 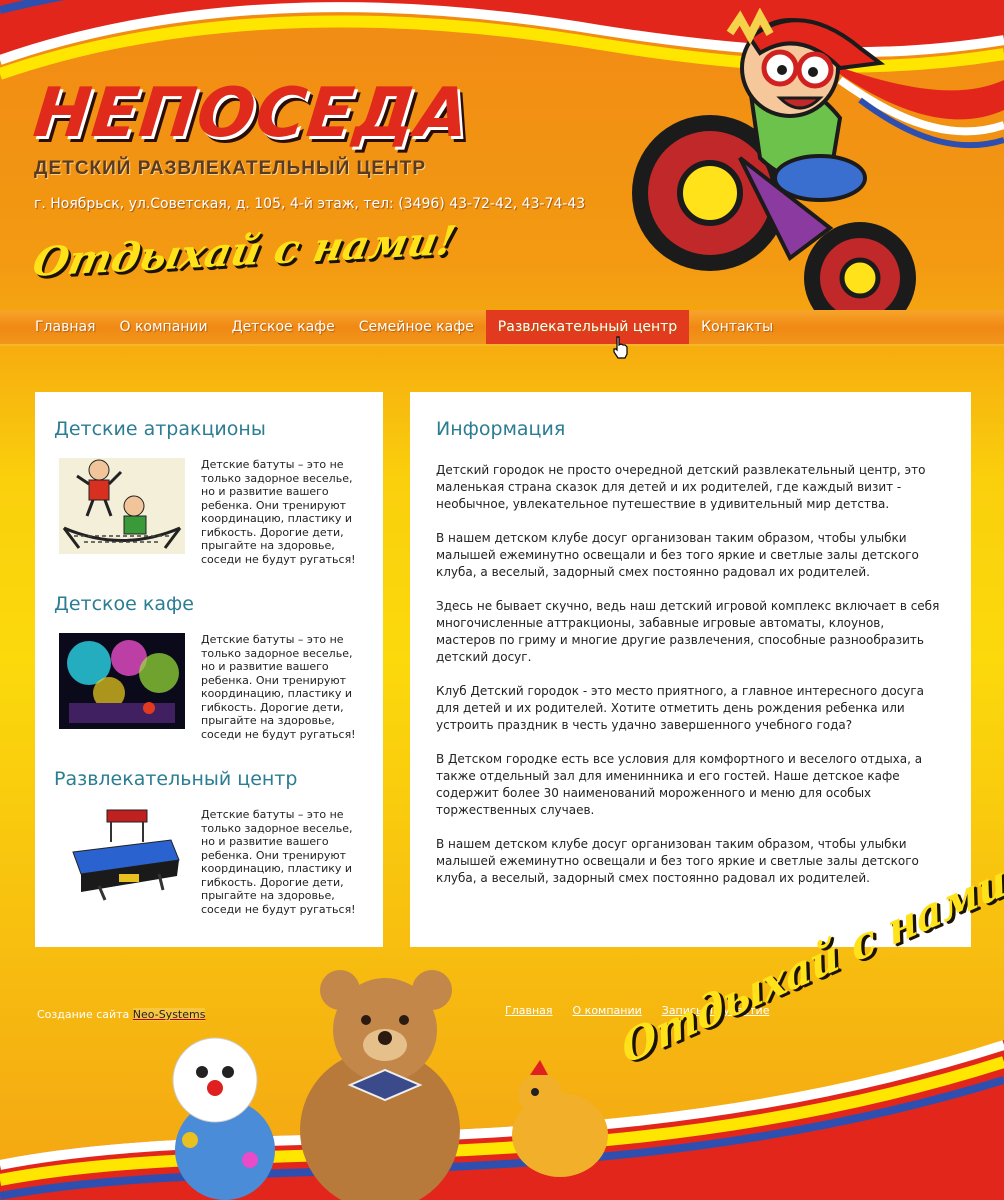 I want to click on footer-credit-link-label: Neo-Systems, so click(x=169, y=1014).